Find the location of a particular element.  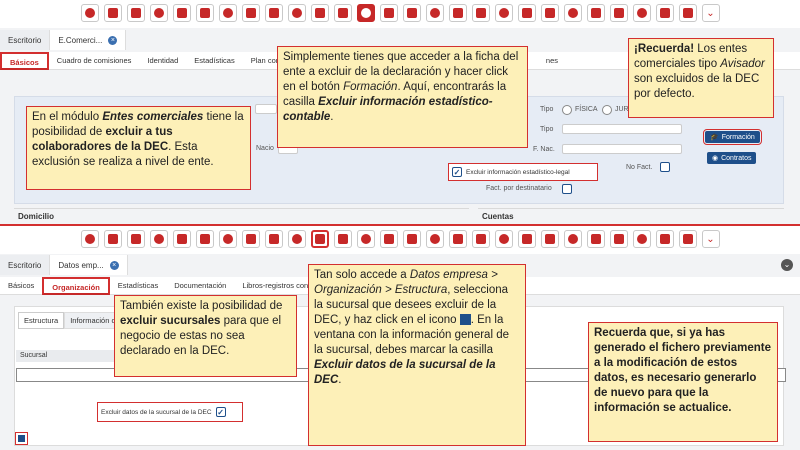

tab-basicos-2: Básicos is located at coordinates (21, 286).